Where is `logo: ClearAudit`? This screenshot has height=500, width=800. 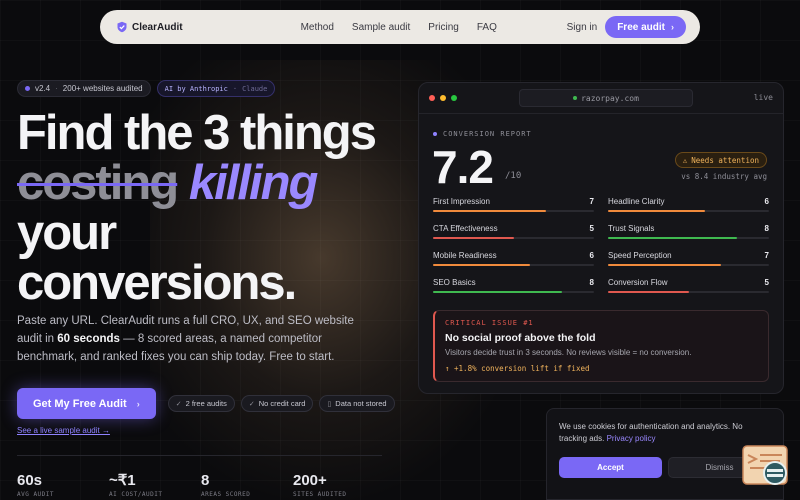 logo: ClearAudit is located at coordinates (149, 27).